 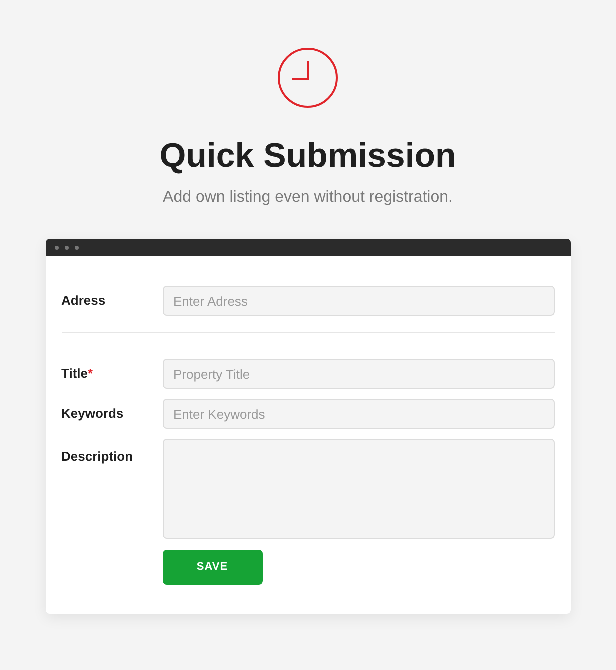 What do you see at coordinates (308, 156) in the screenshot?
I see `page-title: Quick Submission` at bounding box center [308, 156].